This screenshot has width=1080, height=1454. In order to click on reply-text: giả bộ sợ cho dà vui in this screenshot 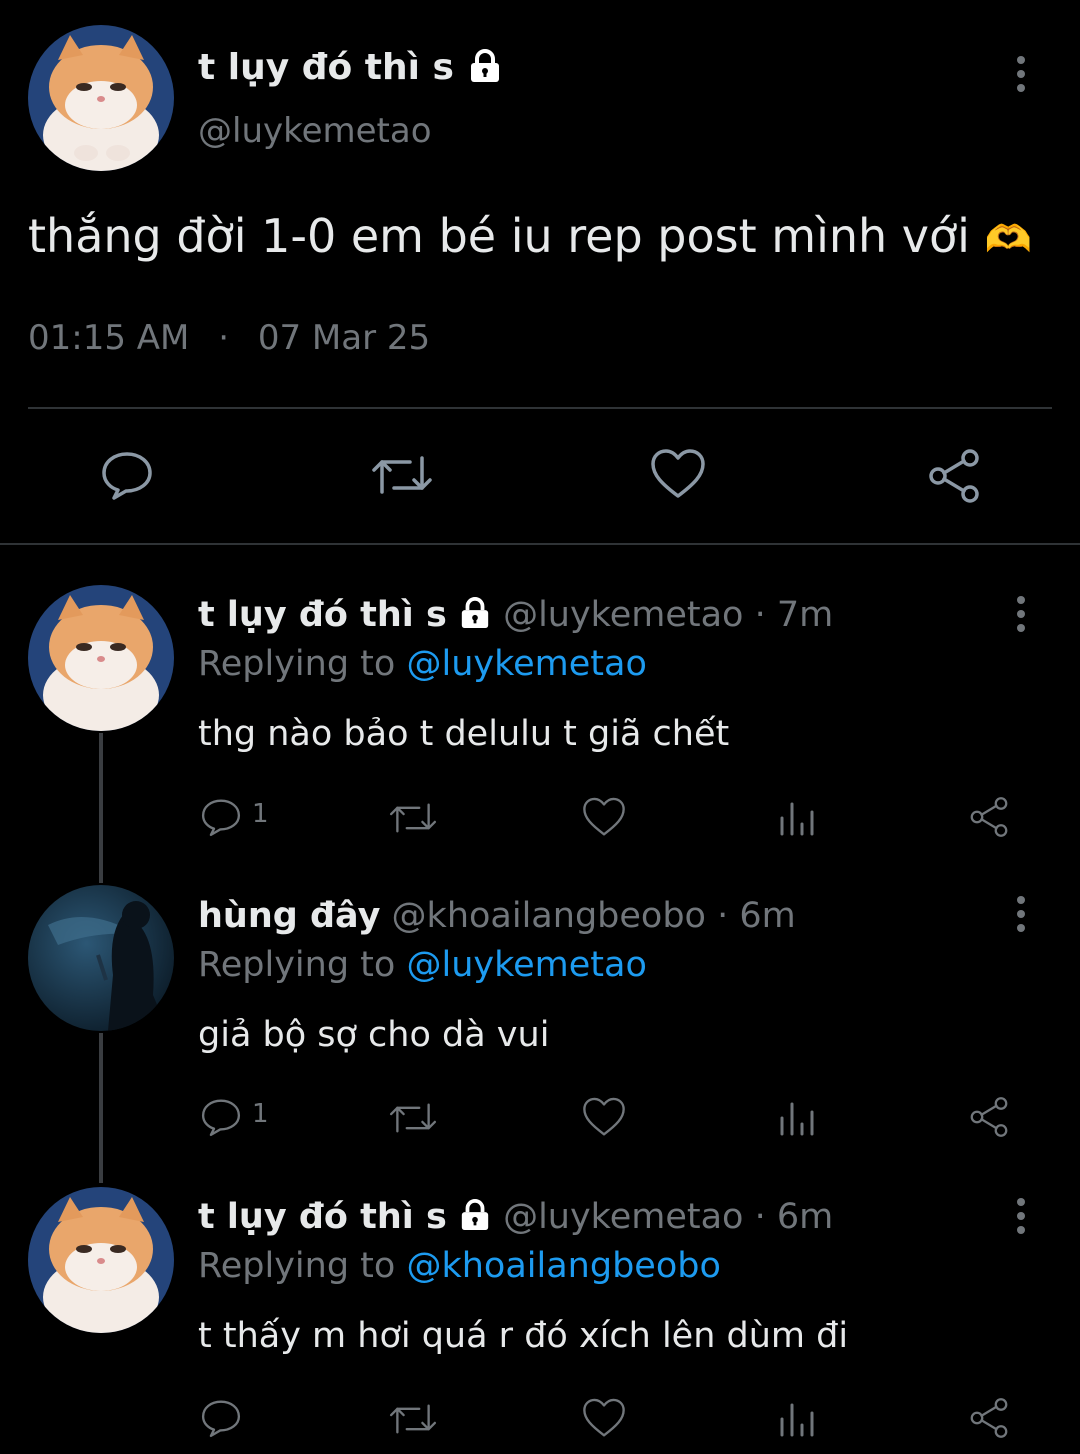, I will do `click(374, 1035)`.